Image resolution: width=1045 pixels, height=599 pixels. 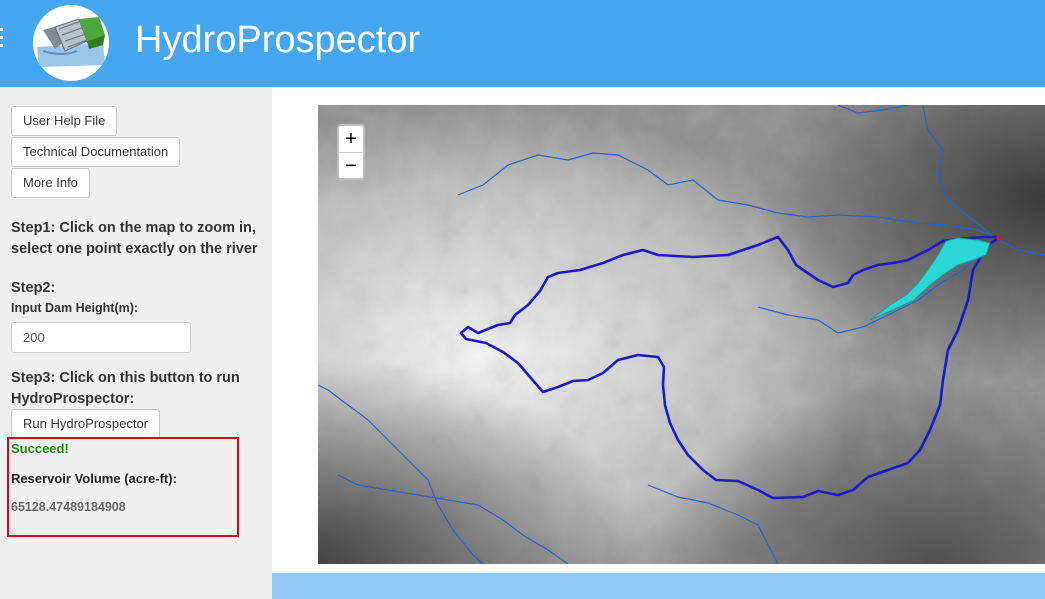 What do you see at coordinates (85, 424) in the screenshot?
I see `run-hydroprospector-button: Run HydroProspector` at bounding box center [85, 424].